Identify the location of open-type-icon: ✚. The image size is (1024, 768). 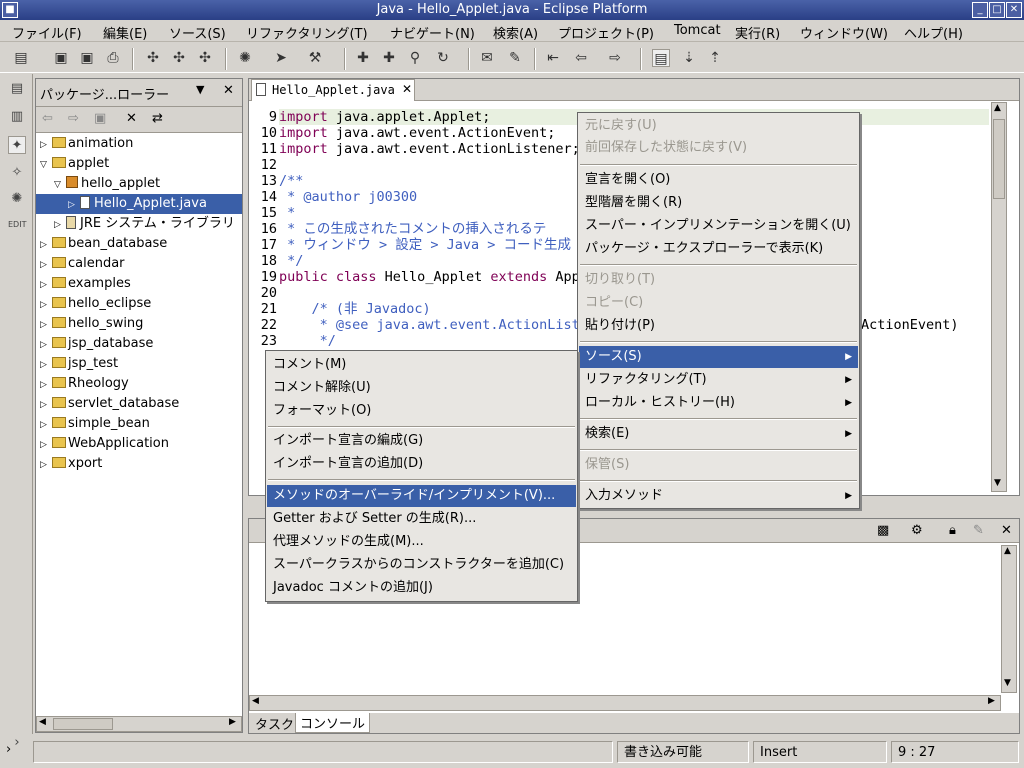
(363, 58).